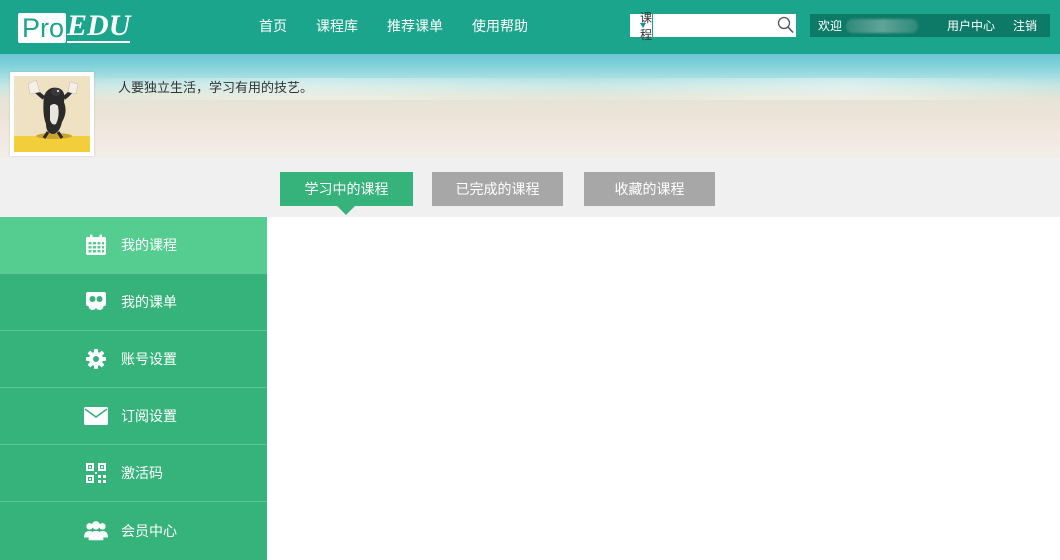 This screenshot has width=1060, height=560. What do you see at coordinates (96, 416) in the screenshot?
I see `envelope-icon` at bounding box center [96, 416].